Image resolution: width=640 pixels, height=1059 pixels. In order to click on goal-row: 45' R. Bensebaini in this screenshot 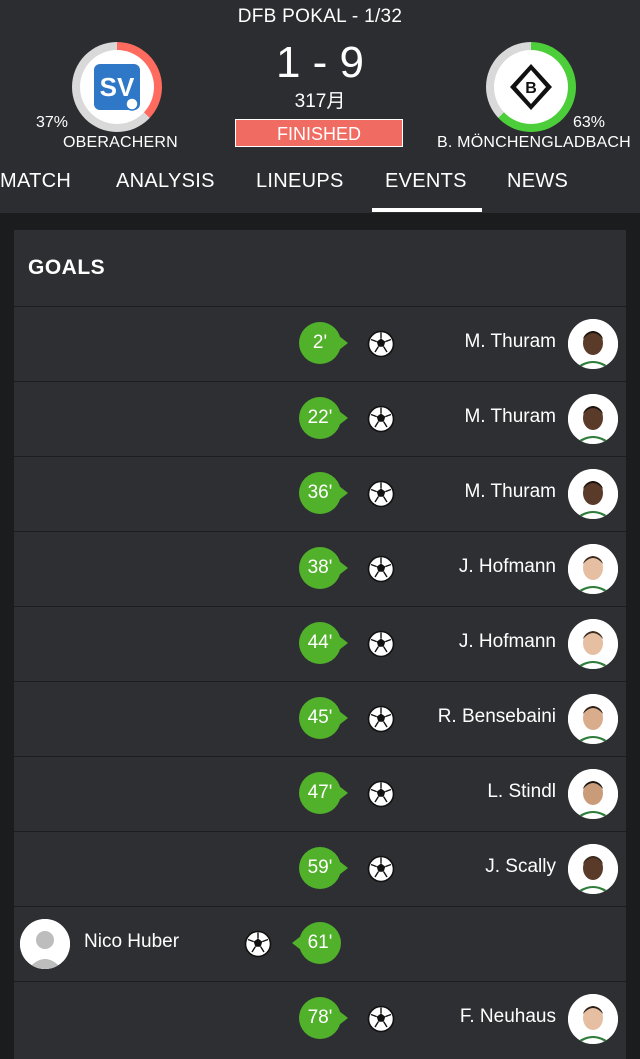, I will do `click(320, 718)`.